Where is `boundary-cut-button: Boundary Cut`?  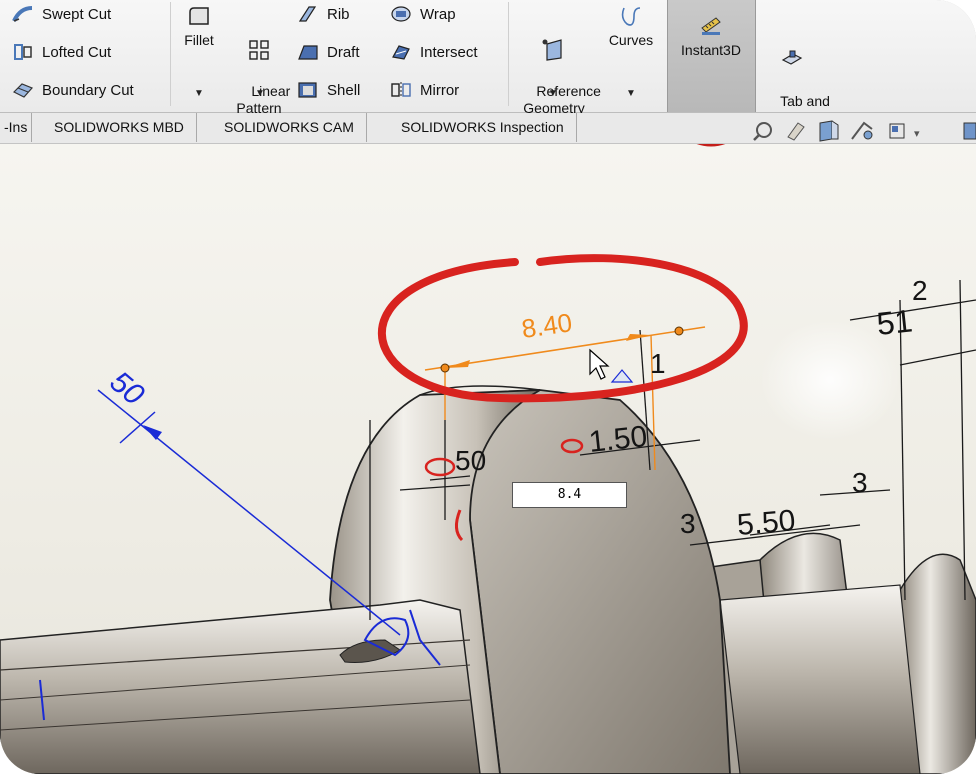 boundary-cut-button: Boundary Cut is located at coordinates (73, 90).